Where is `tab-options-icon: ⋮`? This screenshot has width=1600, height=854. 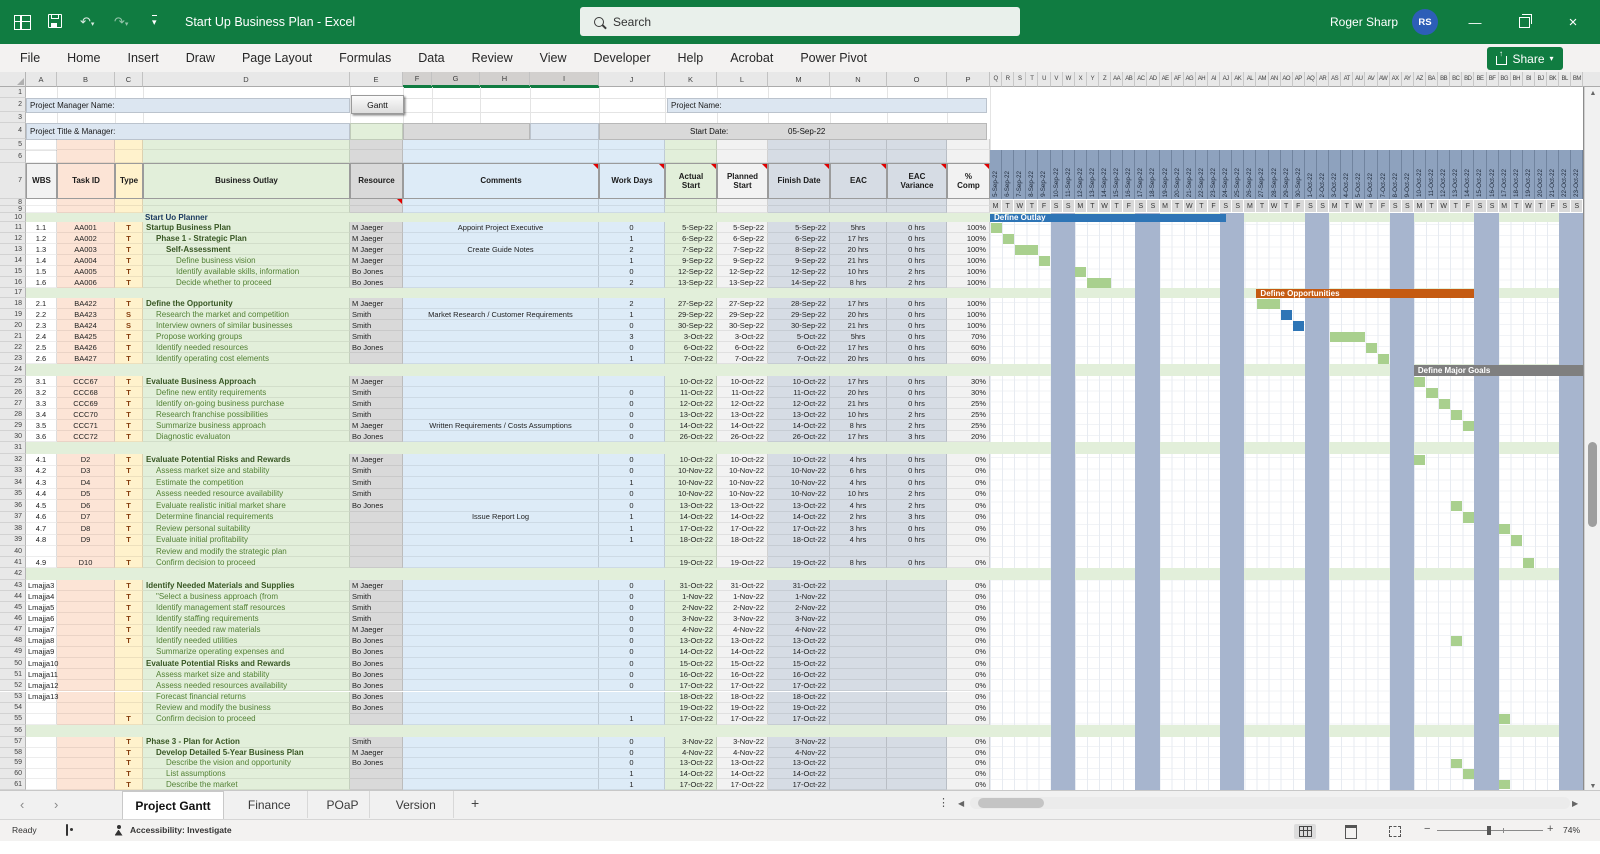 tab-options-icon: ⋮ is located at coordinates (943, 802).